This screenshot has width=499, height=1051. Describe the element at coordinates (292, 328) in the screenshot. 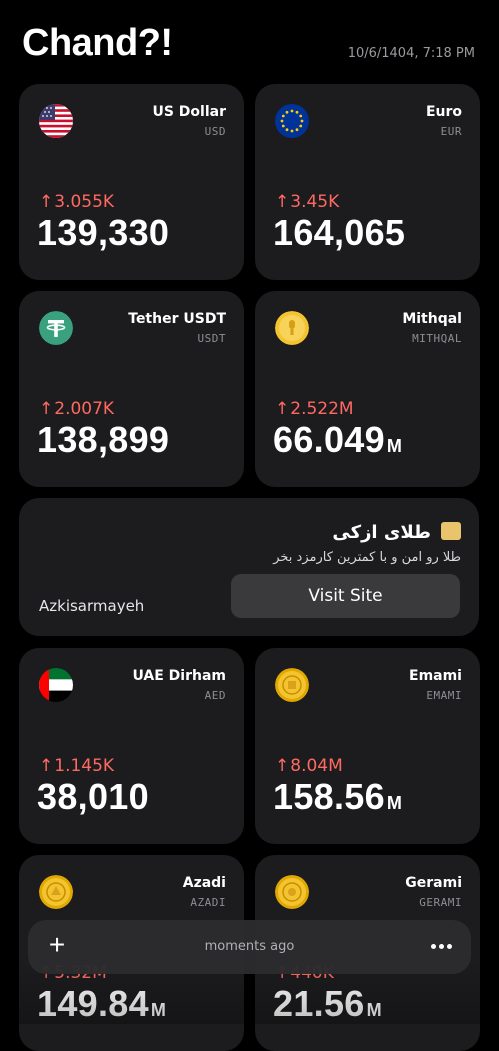

I see `gold-mithqal-icon` at that location.